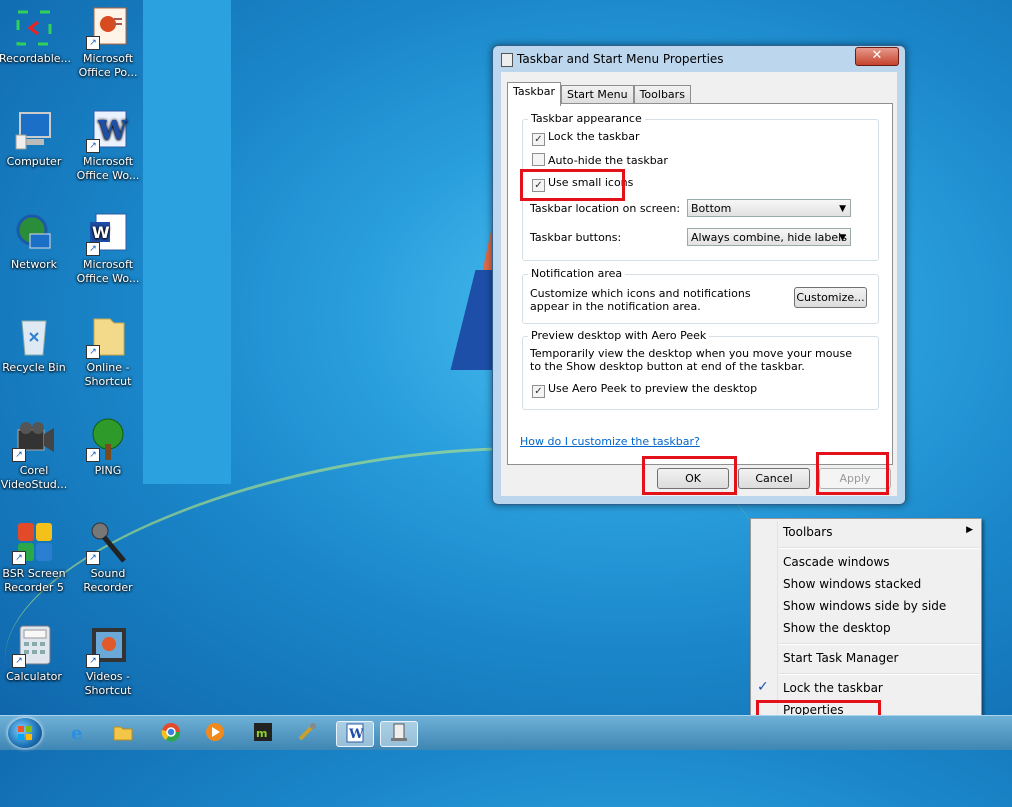  I want to click on tree-icon: ↗, so click(108, 440).